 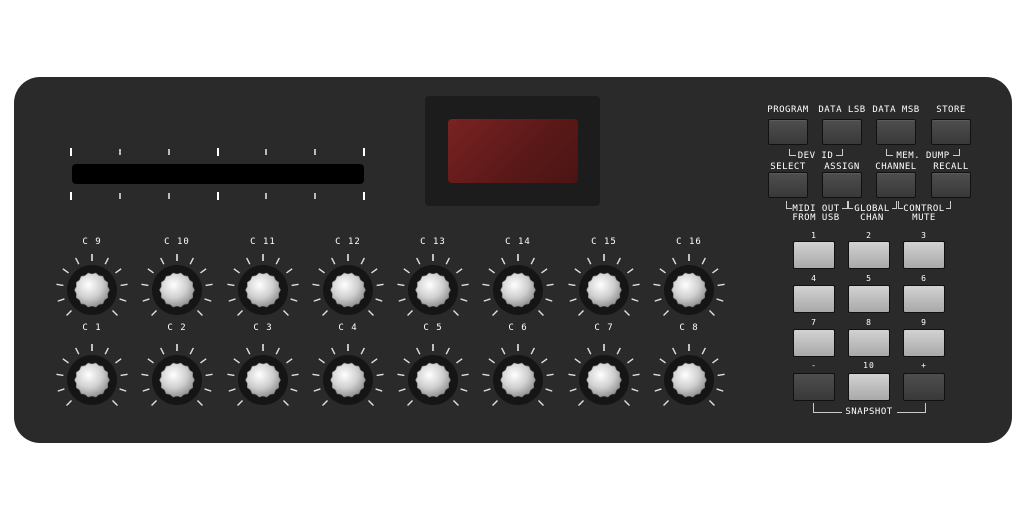 What do you see at coordinates (924, 218) in the screenshot?
I see `control-line2: MUTE` at bounding box center [924, 218].